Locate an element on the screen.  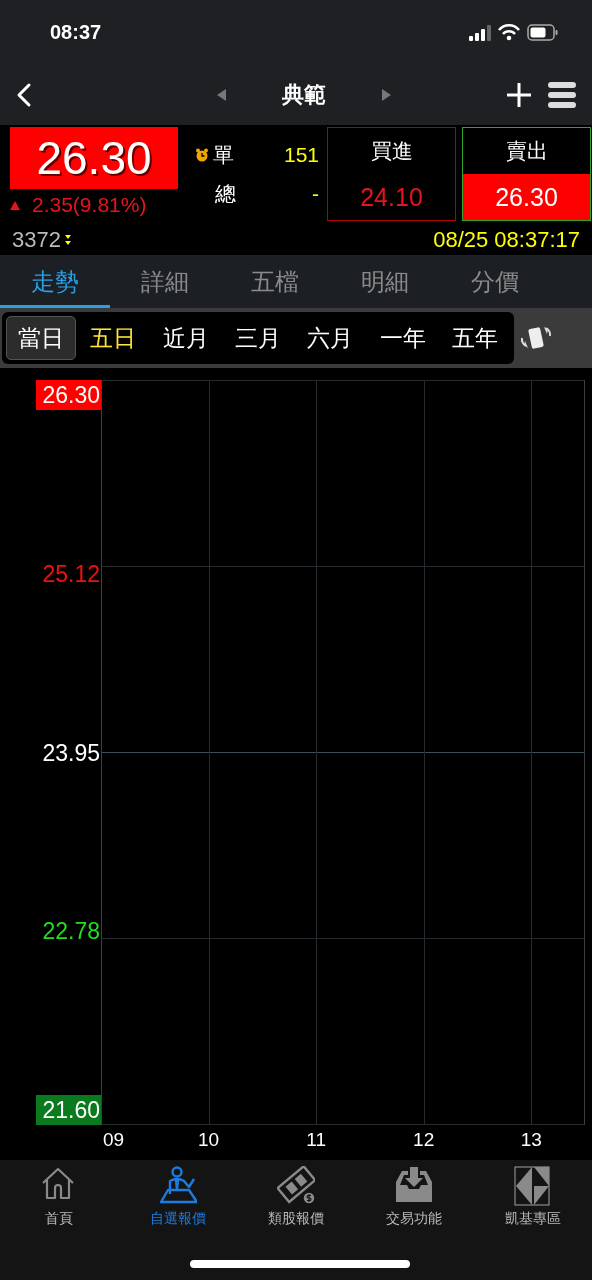
last-price: 26.30 is located at coordinates (94, 158).